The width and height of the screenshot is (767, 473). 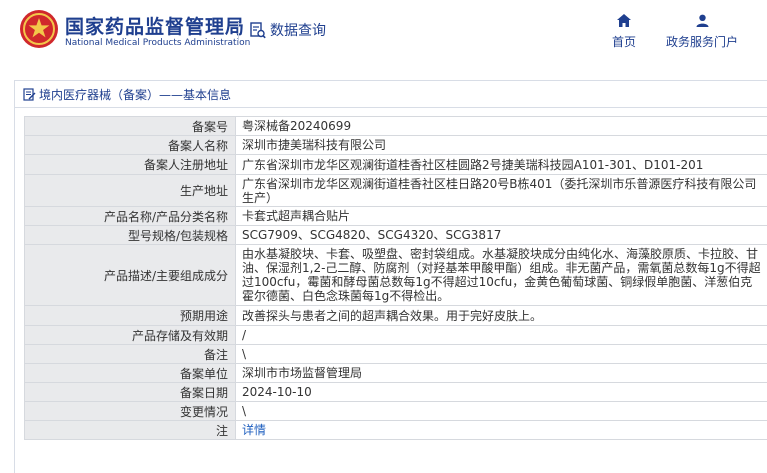 What do you see at coordinates (130, 316) in the screenshot?
I see `row-key: 预期用途` at bounding box center [130, 316].